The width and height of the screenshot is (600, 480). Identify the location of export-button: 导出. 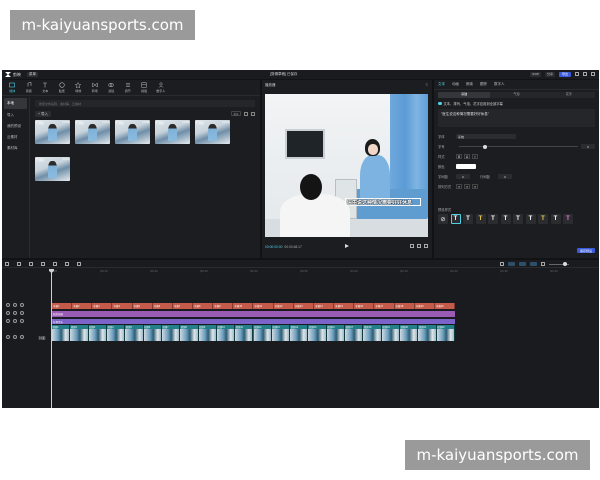
(564, 74).